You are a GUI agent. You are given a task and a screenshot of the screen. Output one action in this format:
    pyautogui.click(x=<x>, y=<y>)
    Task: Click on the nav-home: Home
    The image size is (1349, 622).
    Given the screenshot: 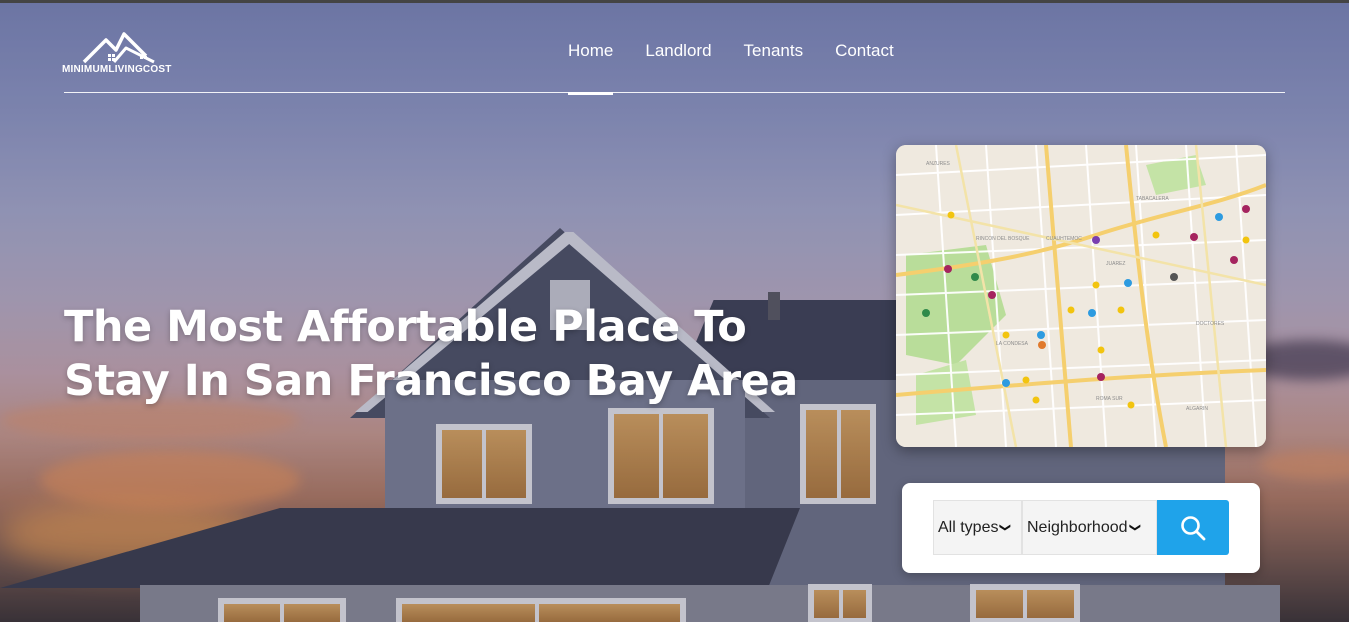 What is the action you would take?
    pyautogui.click(x=591, y=68)
    